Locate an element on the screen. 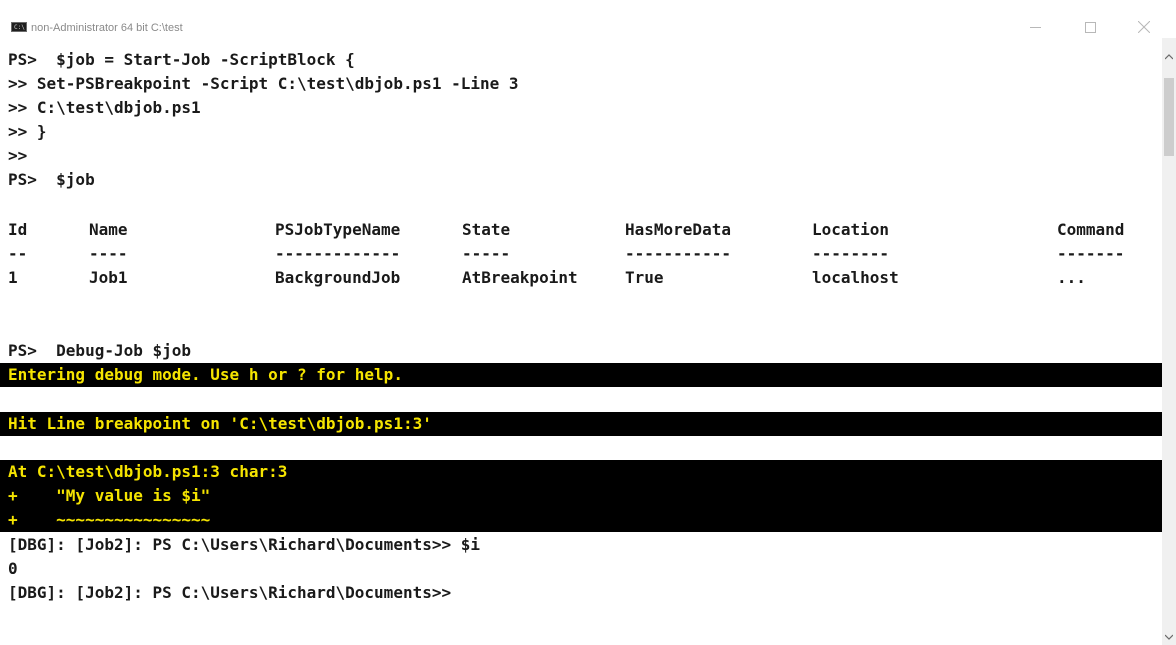  scroll-down-icon is located at coordinates (1169, 637).